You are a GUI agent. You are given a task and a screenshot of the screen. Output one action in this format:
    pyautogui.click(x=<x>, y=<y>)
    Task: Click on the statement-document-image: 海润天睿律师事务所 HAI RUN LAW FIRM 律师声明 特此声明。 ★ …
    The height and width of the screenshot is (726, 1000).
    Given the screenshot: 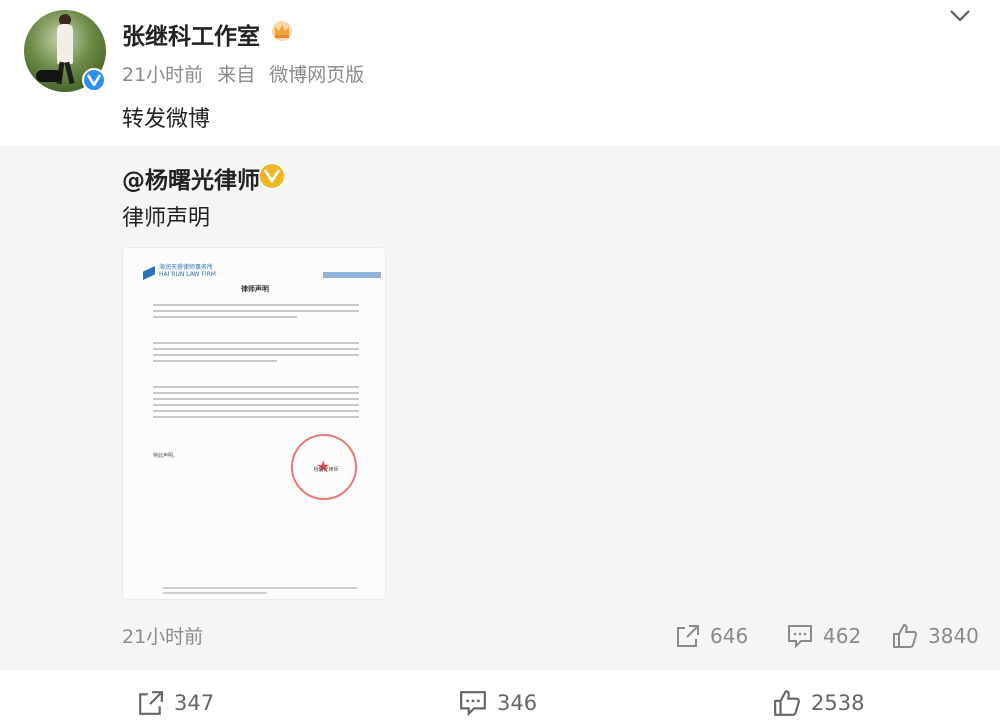 What is the action you would take?
    pyautogui.click(x=254, y=423)
    